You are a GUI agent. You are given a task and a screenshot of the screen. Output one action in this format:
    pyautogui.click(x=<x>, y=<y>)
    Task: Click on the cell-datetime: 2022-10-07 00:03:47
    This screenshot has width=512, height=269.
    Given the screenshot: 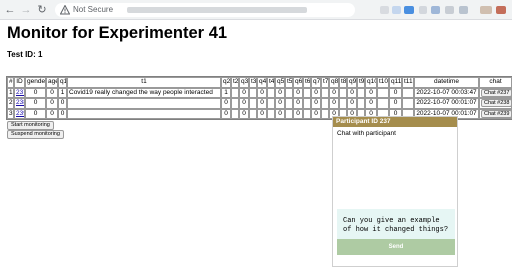 What is the action you would take?
    pyautogui.click(x=446, y=92)
    